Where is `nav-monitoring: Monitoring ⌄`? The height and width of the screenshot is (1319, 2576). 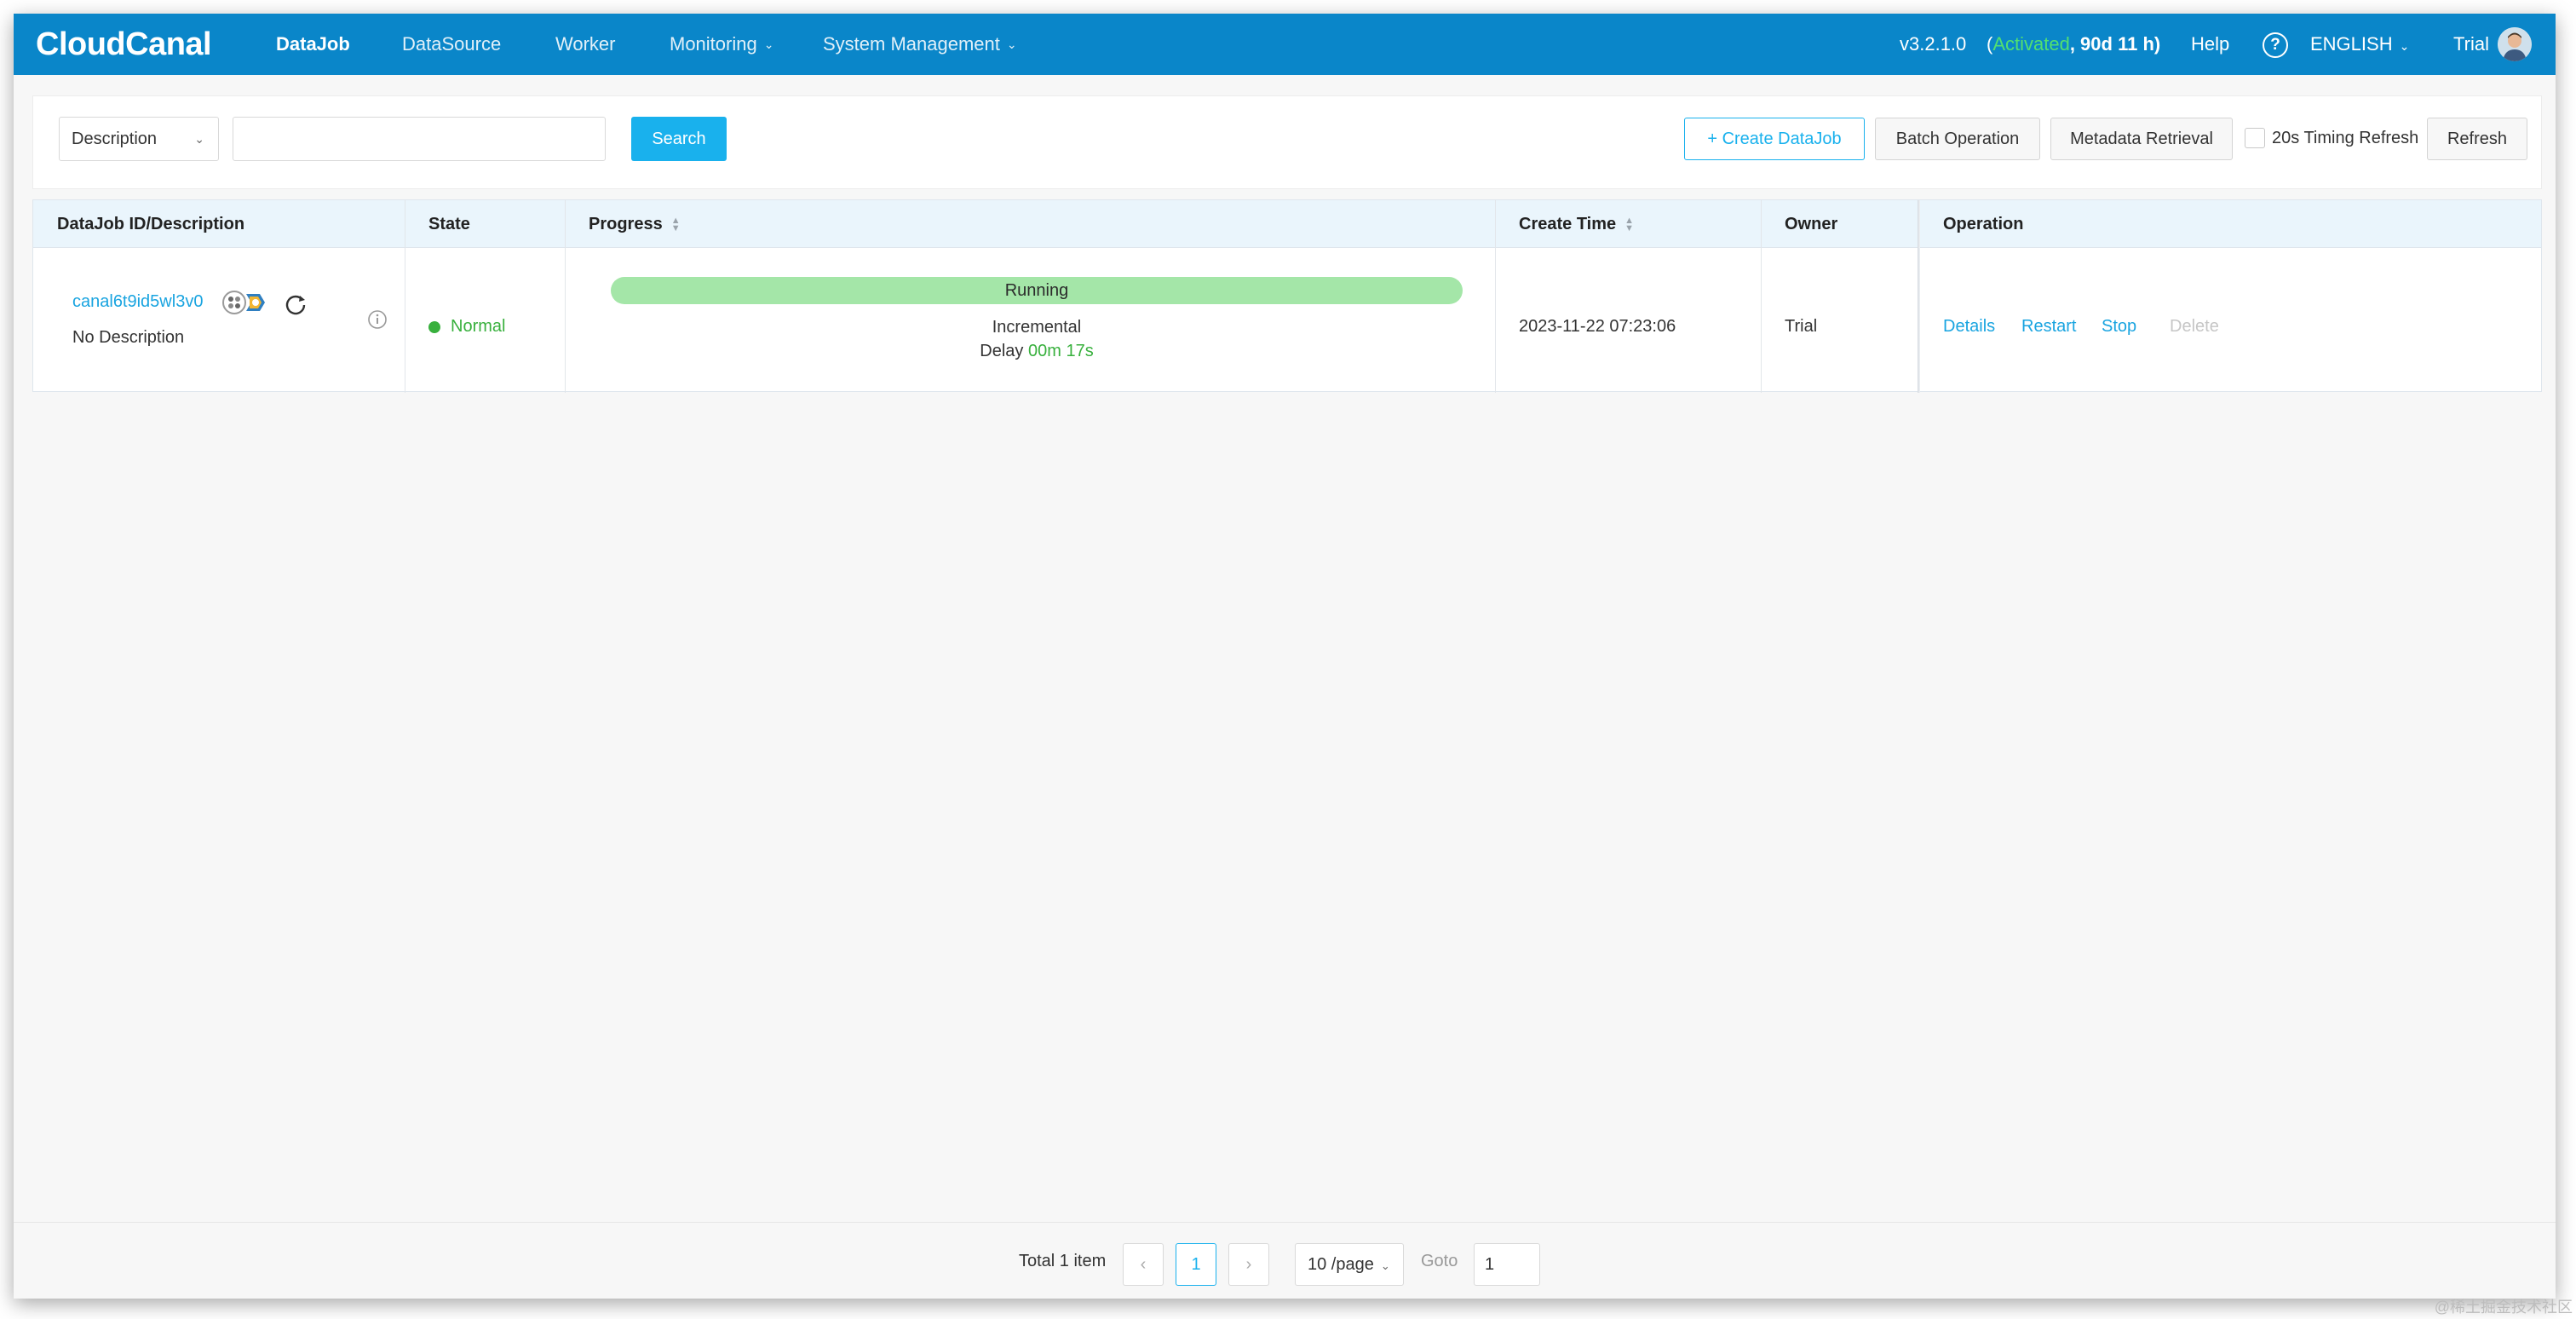
nav-monitoring: Monitoring ⌄ is located at coordinates (721, 44).